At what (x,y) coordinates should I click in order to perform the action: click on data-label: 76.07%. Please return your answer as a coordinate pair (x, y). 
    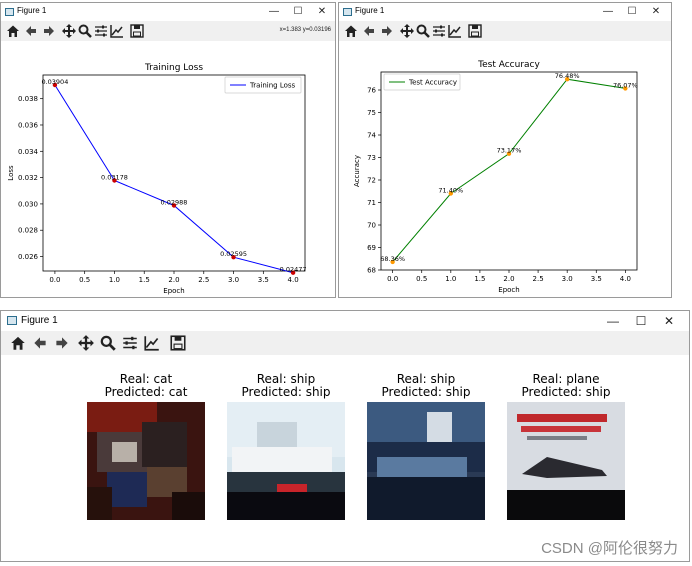
    Looking at the image, I should click on (625, 85).